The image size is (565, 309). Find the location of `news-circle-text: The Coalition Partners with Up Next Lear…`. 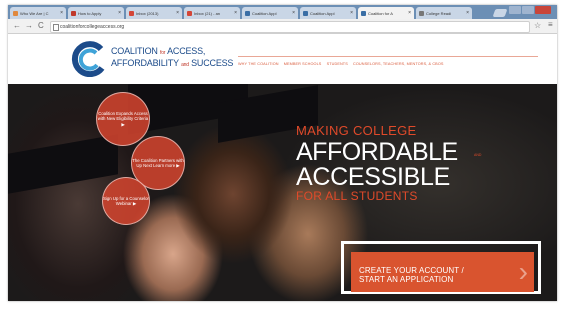

news-circle-text: The Coalition Partners with Up Next Lear… is located at coordinates (158, 162).